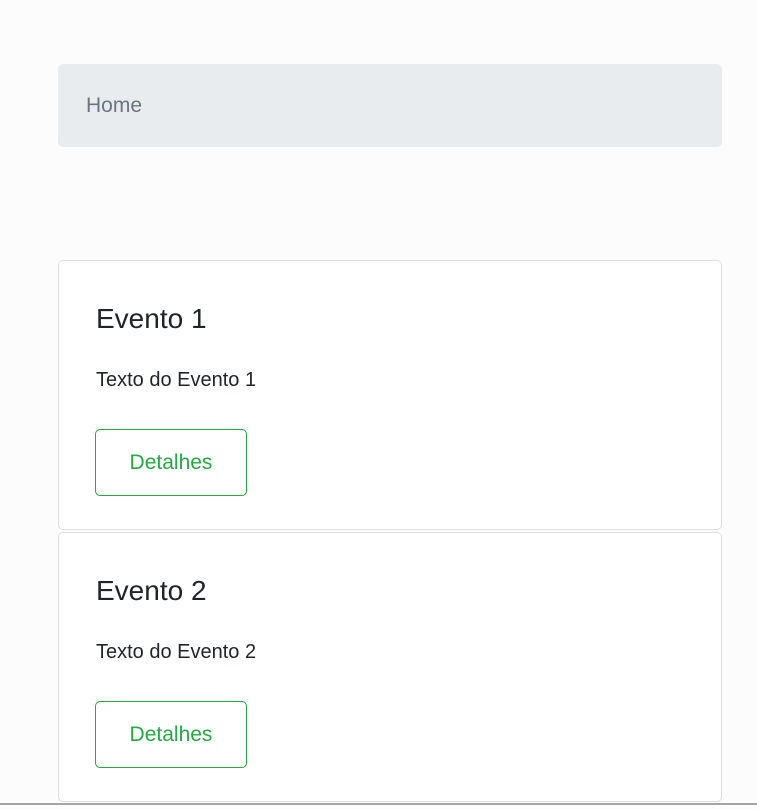  Describe the element at coordinates (390, 105) in the screenshot. I see `breadcrumb: Home` at that location.